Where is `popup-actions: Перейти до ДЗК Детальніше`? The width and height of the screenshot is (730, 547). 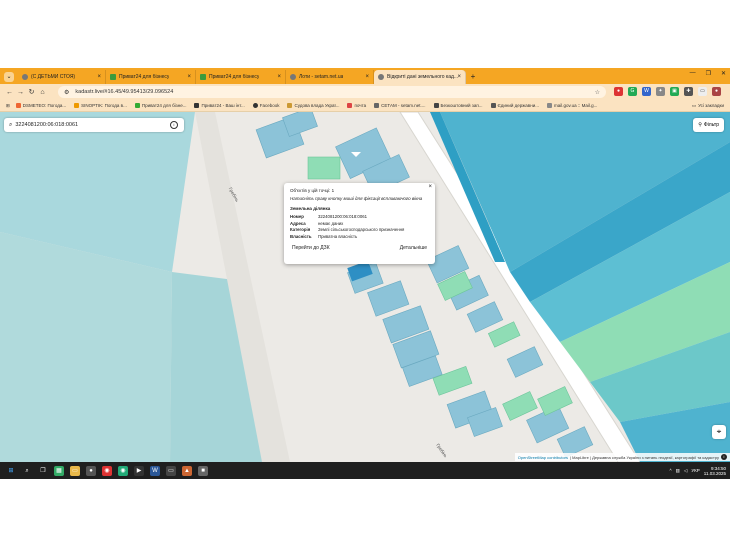 popup-actions: Перейти до ДЗК Детальніше is located at coordinates (359, 248).